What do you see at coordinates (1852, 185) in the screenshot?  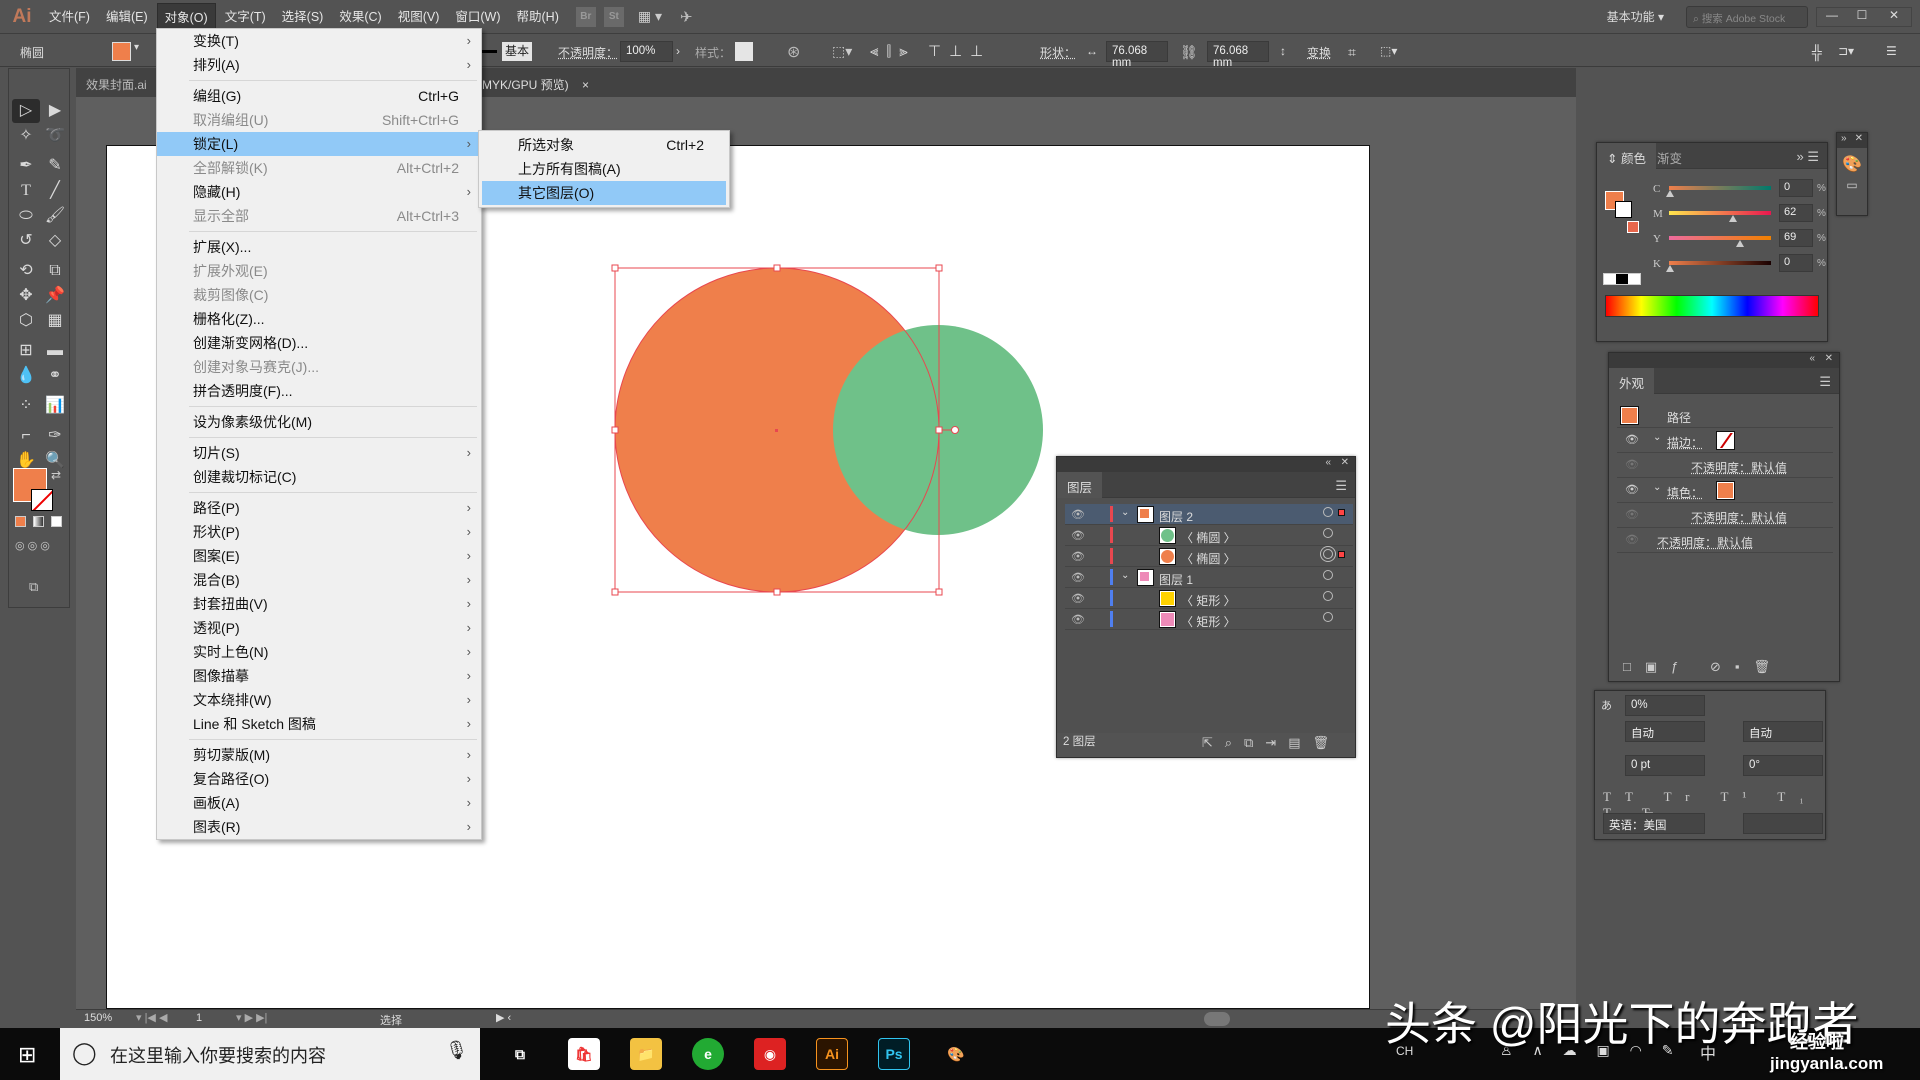 I see `gradient-icon: ▭` at bounding box center [1852, 185].